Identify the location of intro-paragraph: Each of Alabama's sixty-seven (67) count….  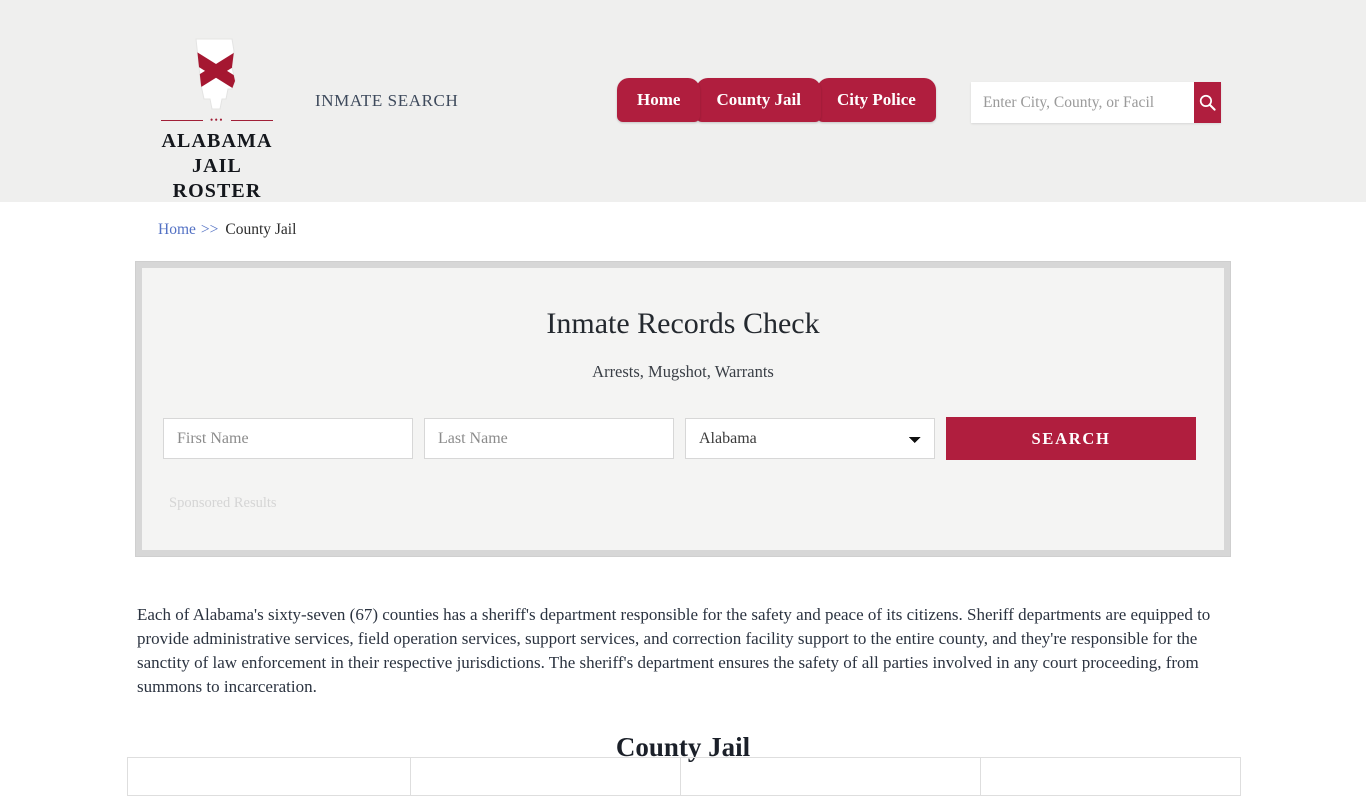
(674, 650).